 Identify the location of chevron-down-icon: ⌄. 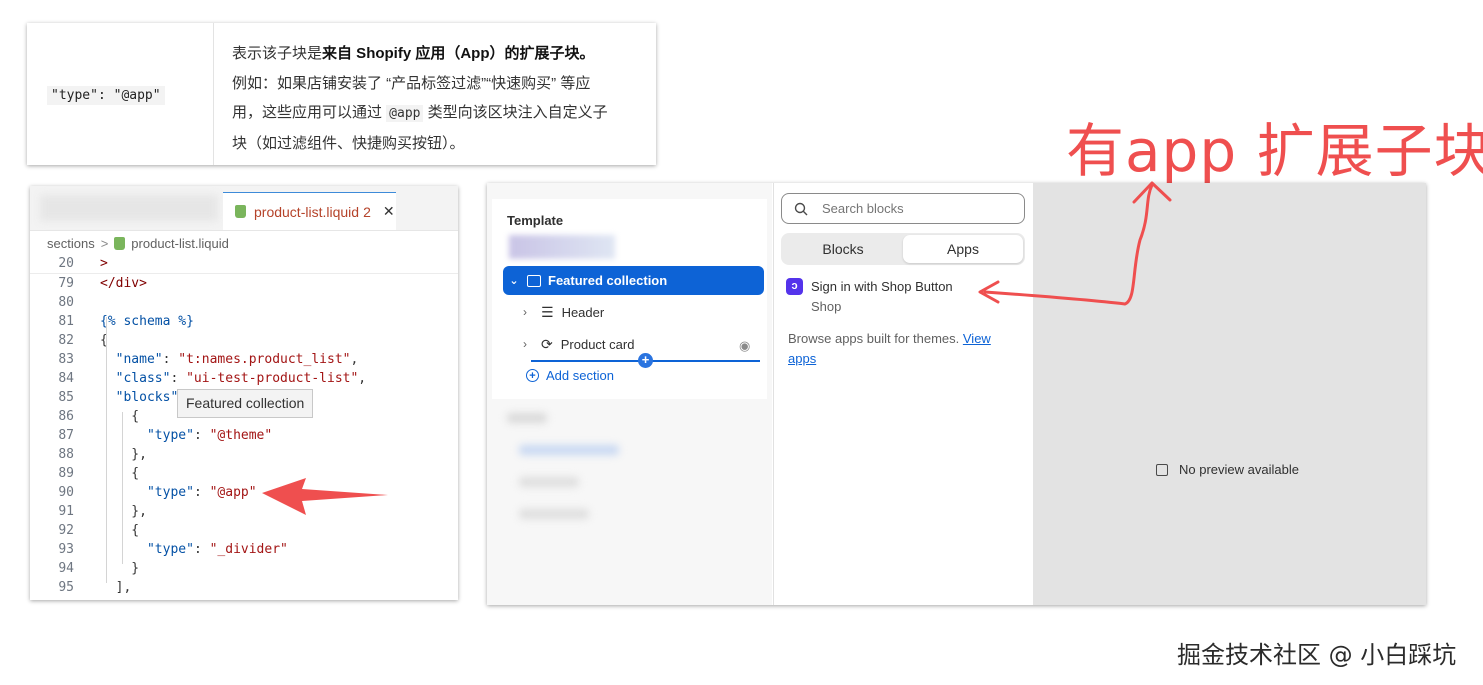
(514, 280).